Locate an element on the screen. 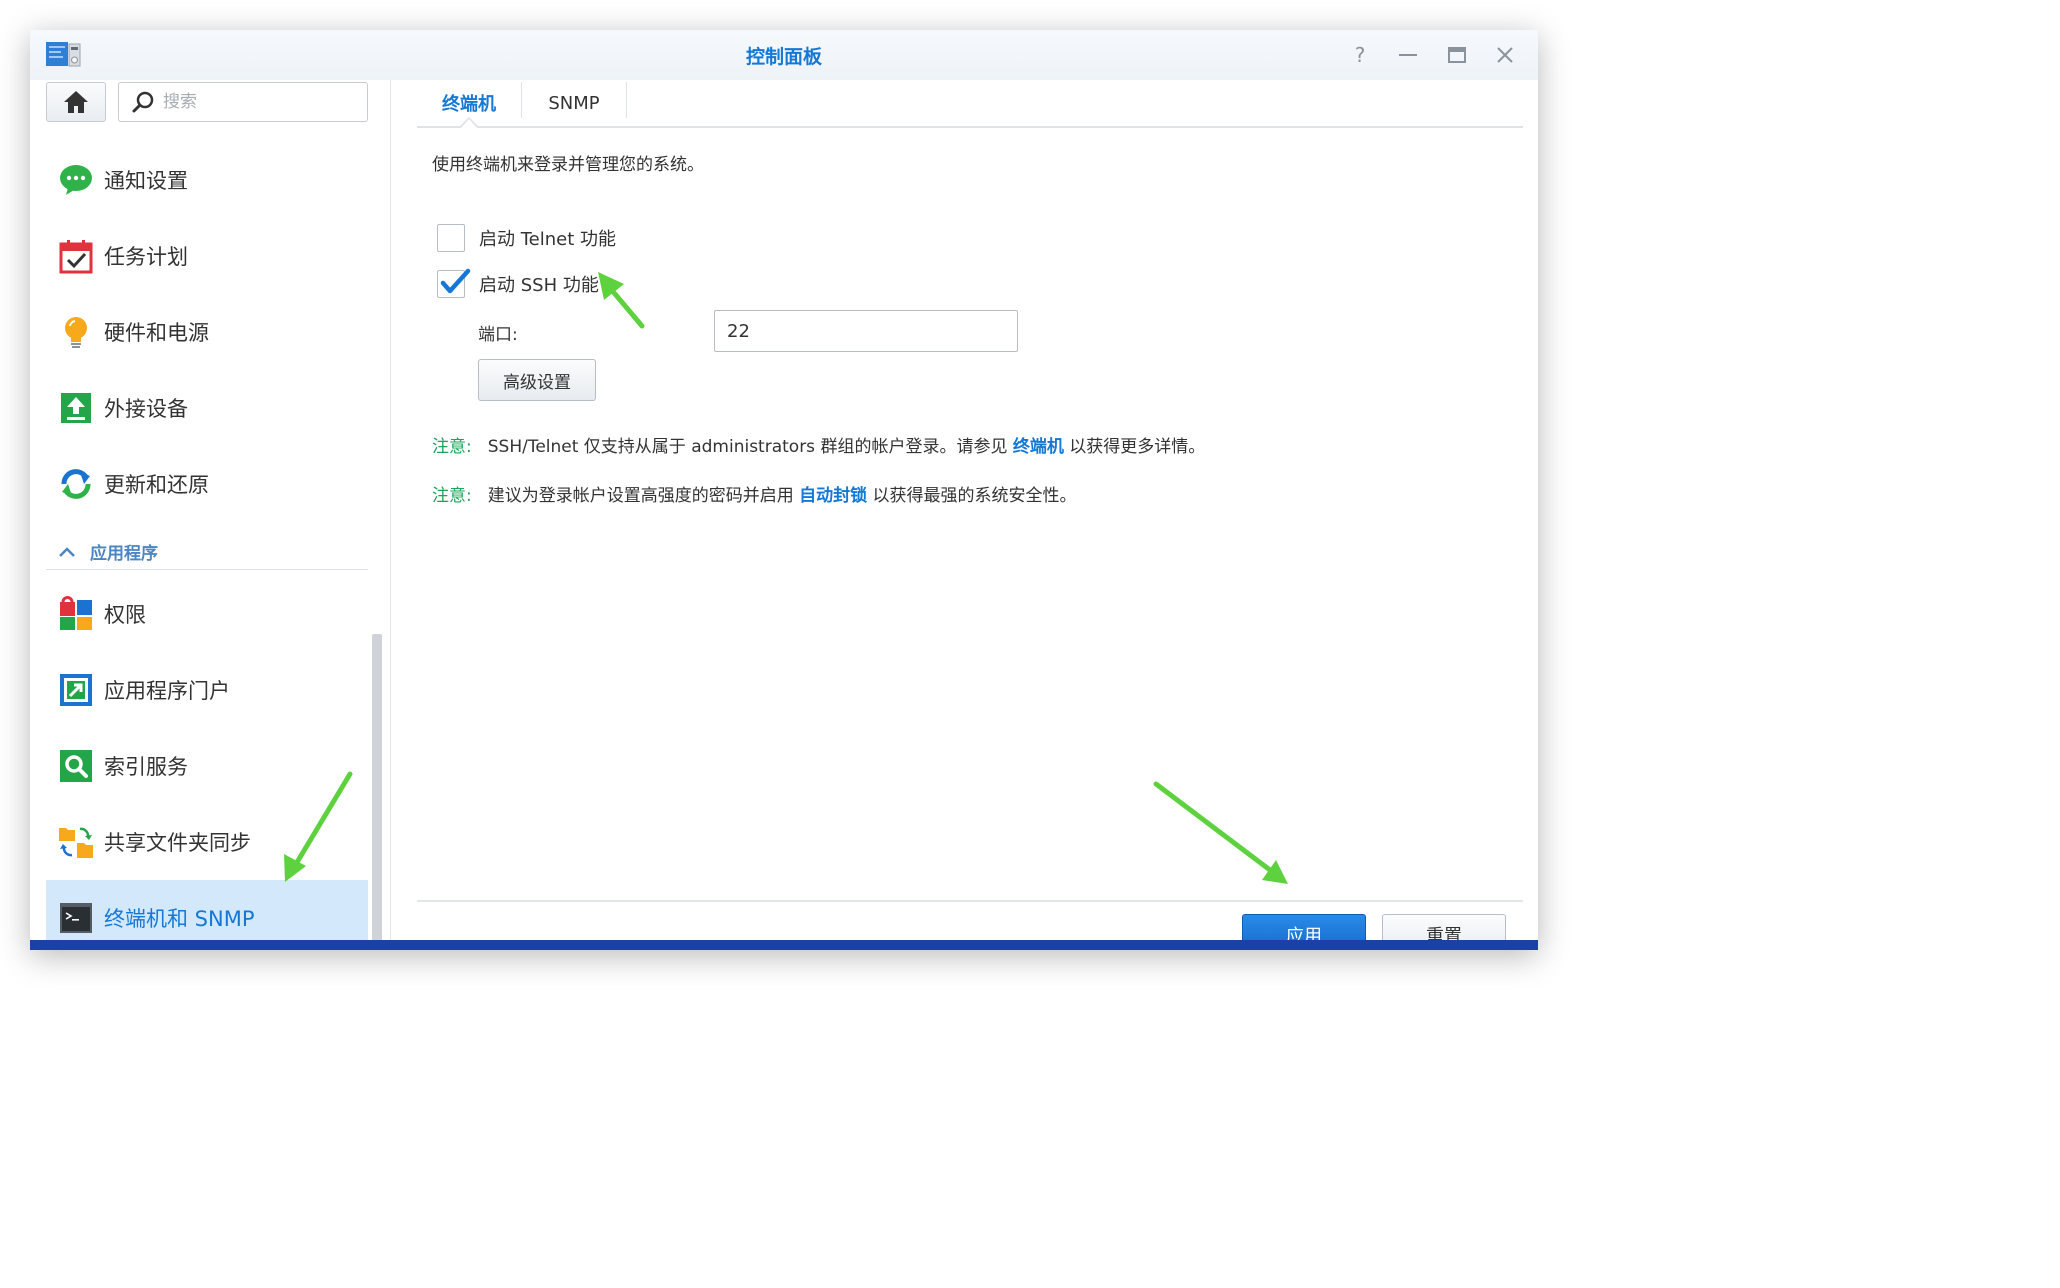  home-button is located at coordinates (76, 102).